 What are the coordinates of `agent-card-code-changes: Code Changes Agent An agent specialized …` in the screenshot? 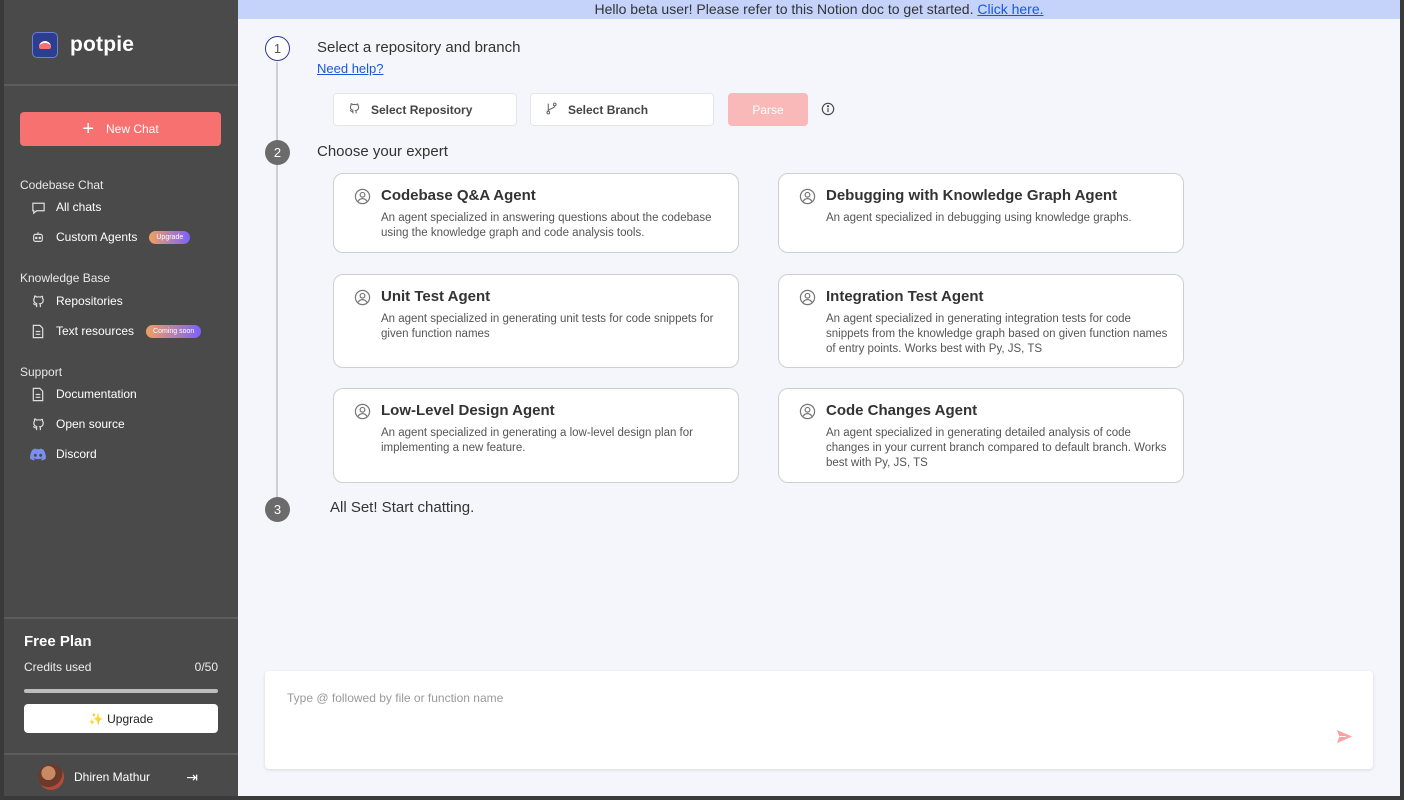 It's located at (981, 435).